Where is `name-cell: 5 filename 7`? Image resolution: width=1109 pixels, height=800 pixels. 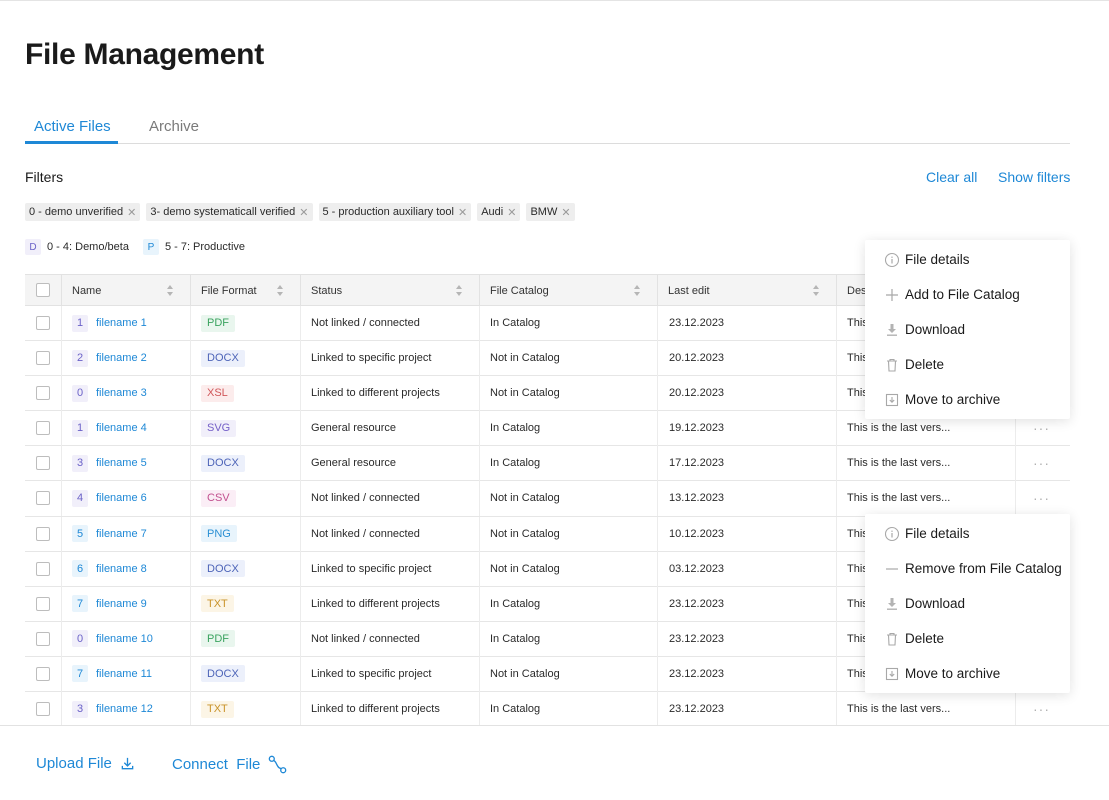 name-cell: 5 filename 7 is located at coordinates (109, 534).